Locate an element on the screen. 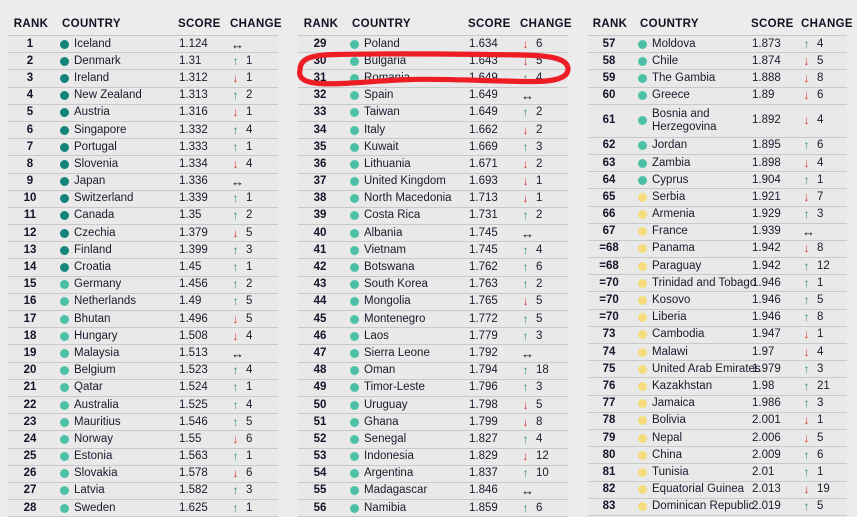 This screenshot has width=857, height=517. table-row: 77 Jamaica 1.986 ↑ 3 is located at coordinates (717, 403).